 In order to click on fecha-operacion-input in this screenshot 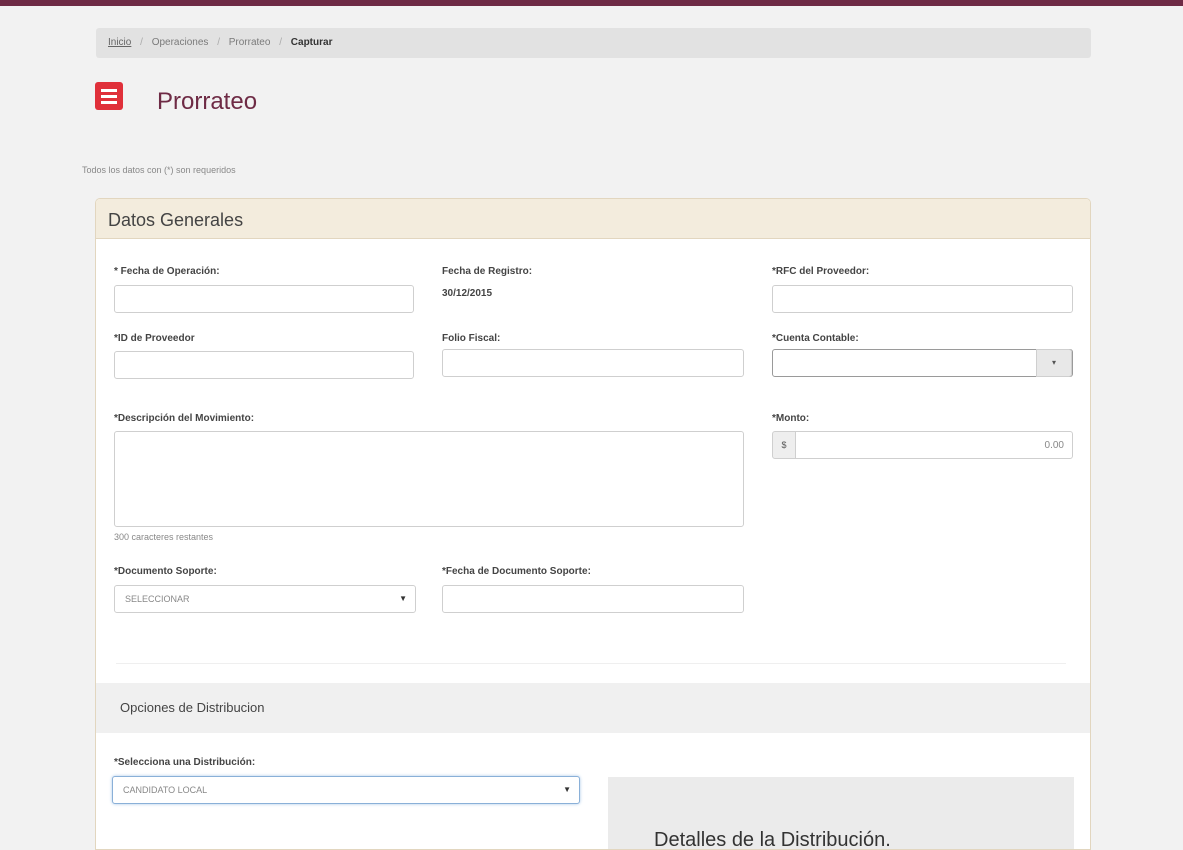, I will do `click(264, 299)`.